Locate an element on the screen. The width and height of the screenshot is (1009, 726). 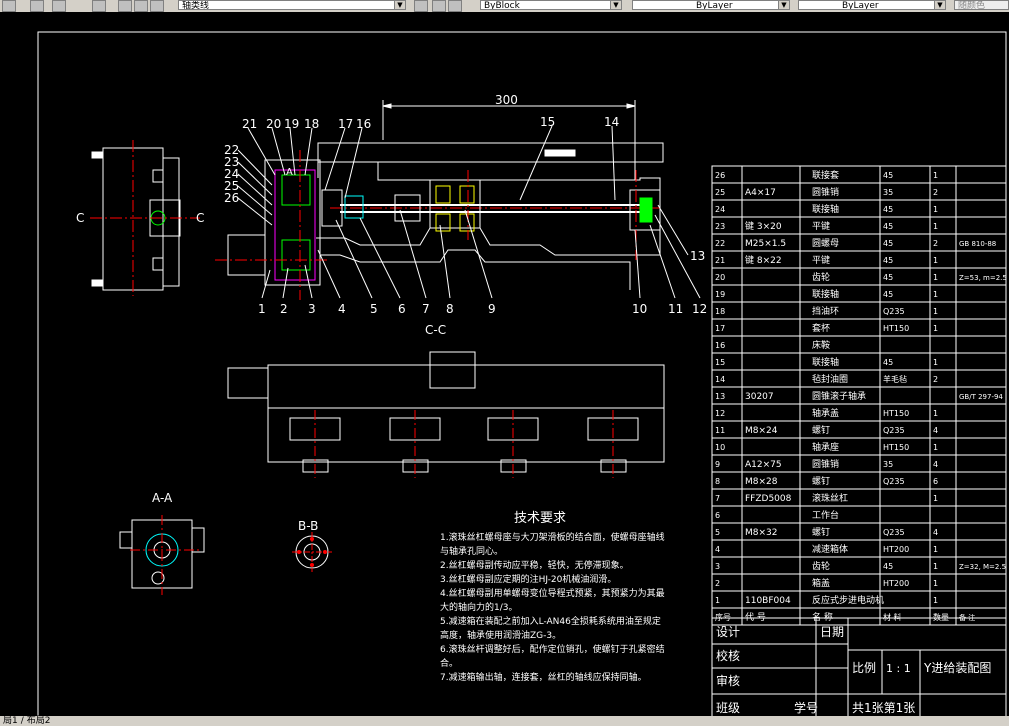
tab-layout-1: 局1 is located at coordinates (10, 721).